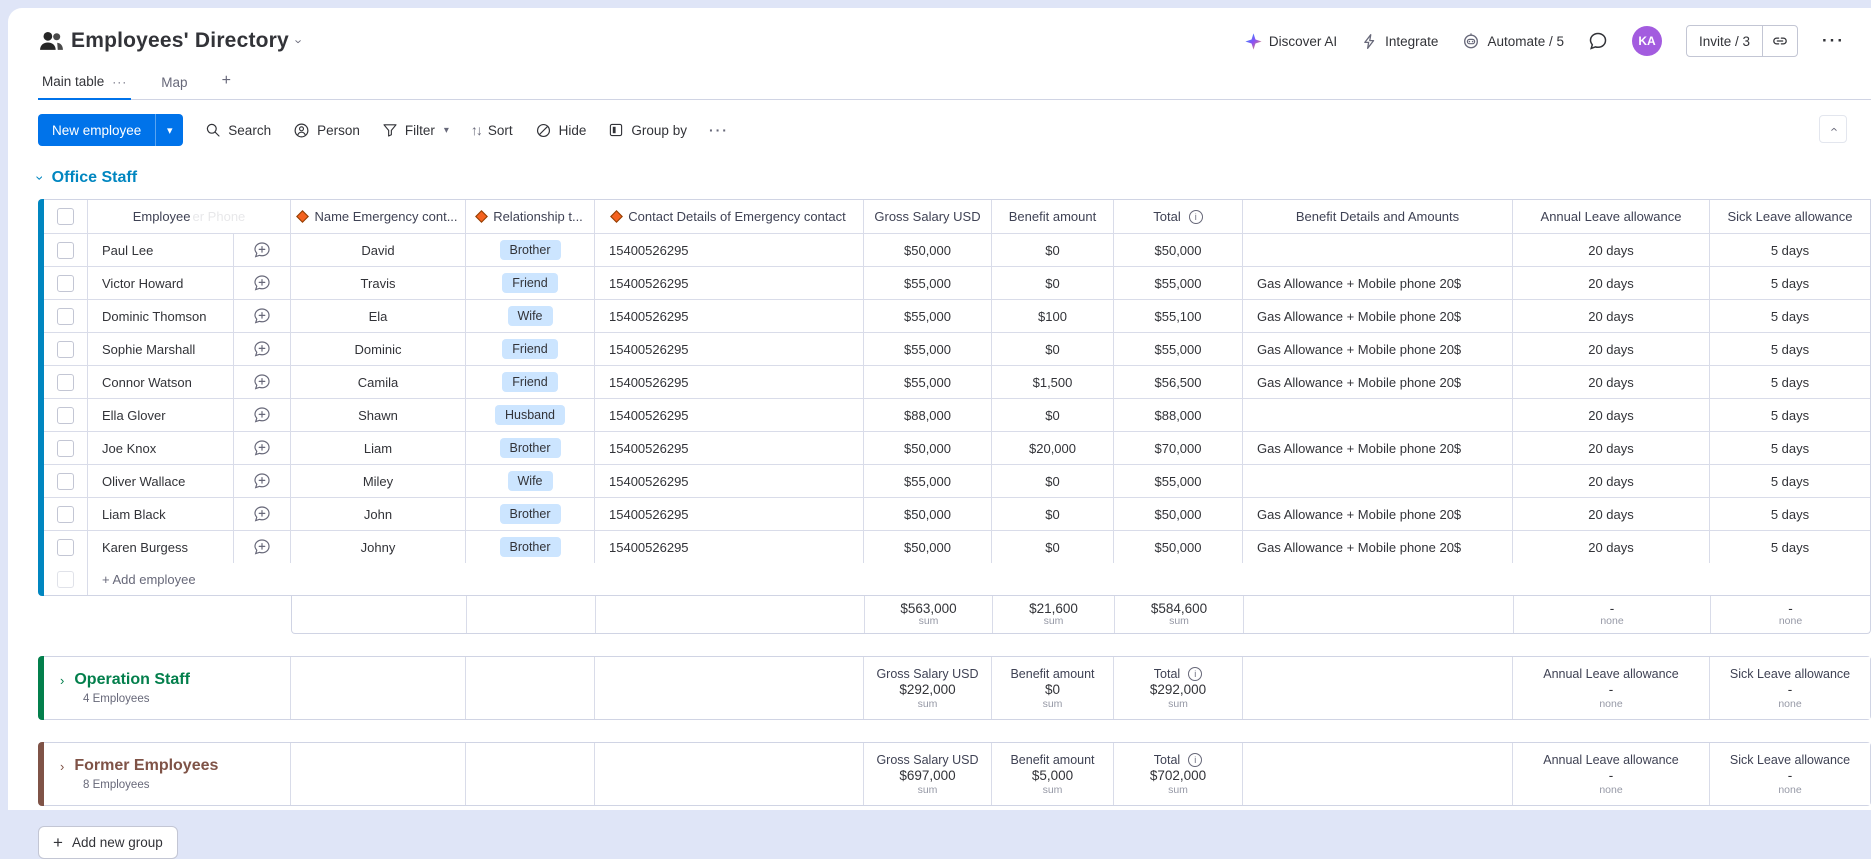 Image resolution: width=1871 pixels, height=859 pixels. I want to click on collapsed-annual-leave: Annual Leave allowance - none, so click(1611, 688).